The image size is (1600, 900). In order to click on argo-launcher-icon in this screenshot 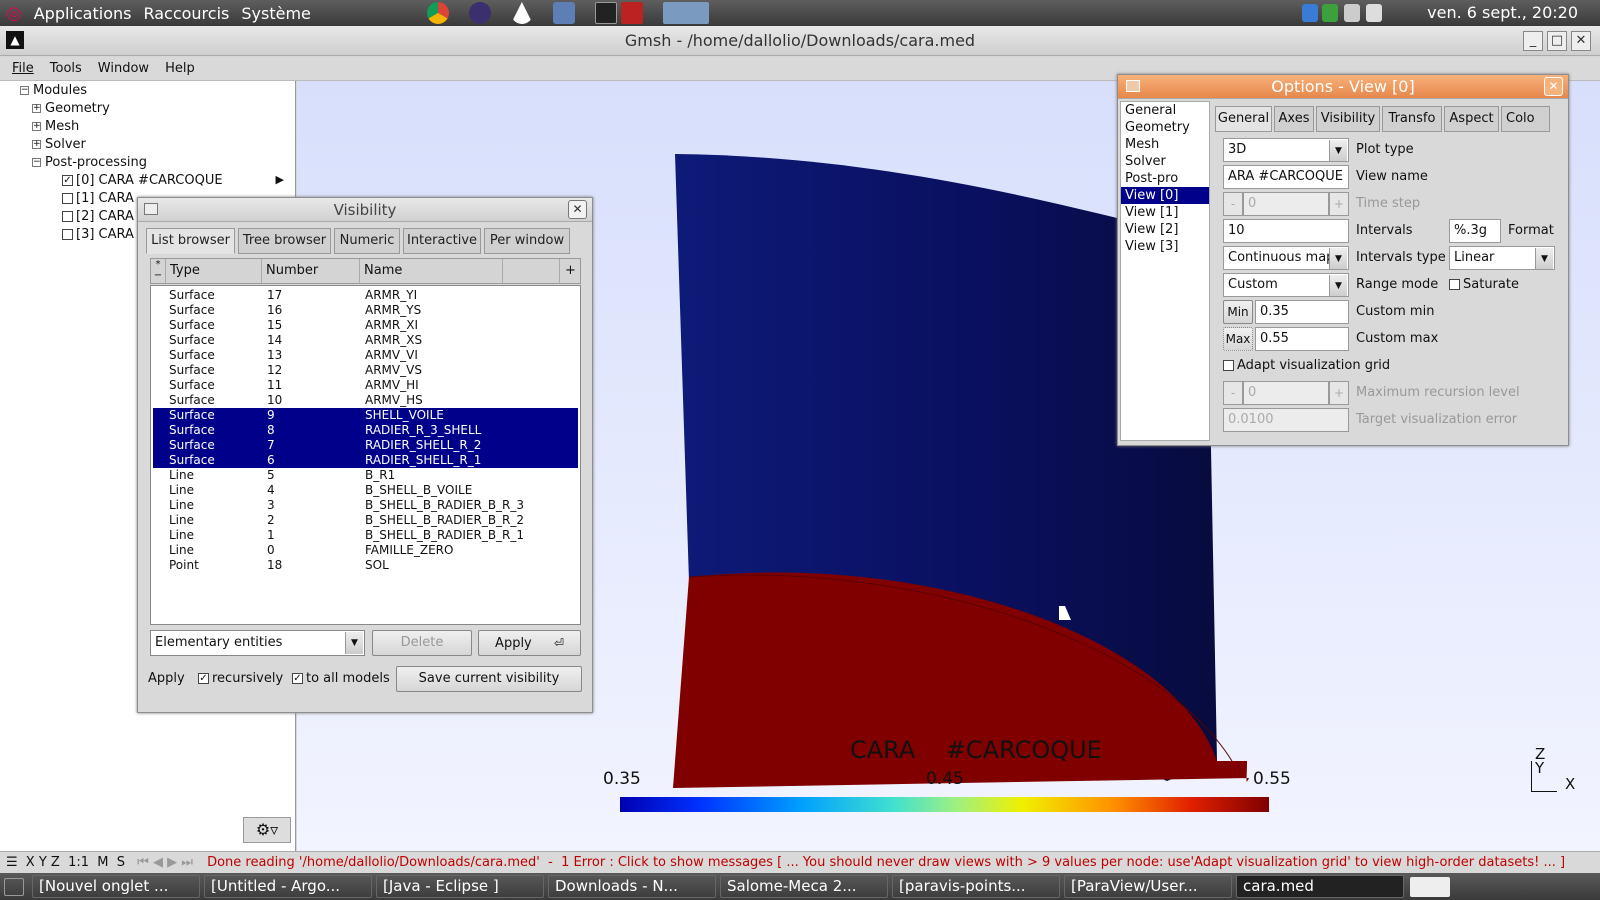, I will do `click(563, 13)`.